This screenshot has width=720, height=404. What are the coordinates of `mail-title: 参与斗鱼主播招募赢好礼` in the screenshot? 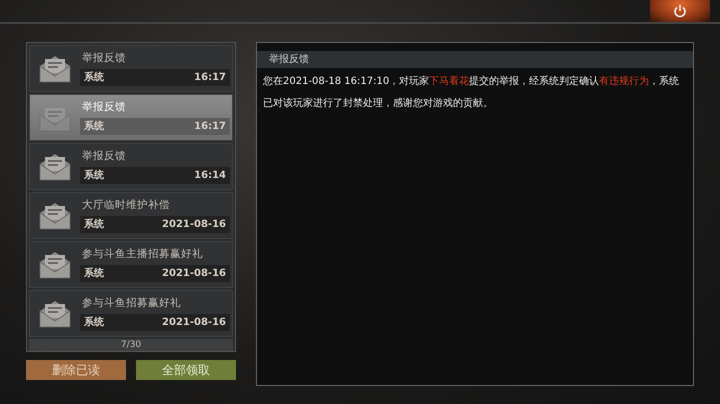 It's located at (142, 254).